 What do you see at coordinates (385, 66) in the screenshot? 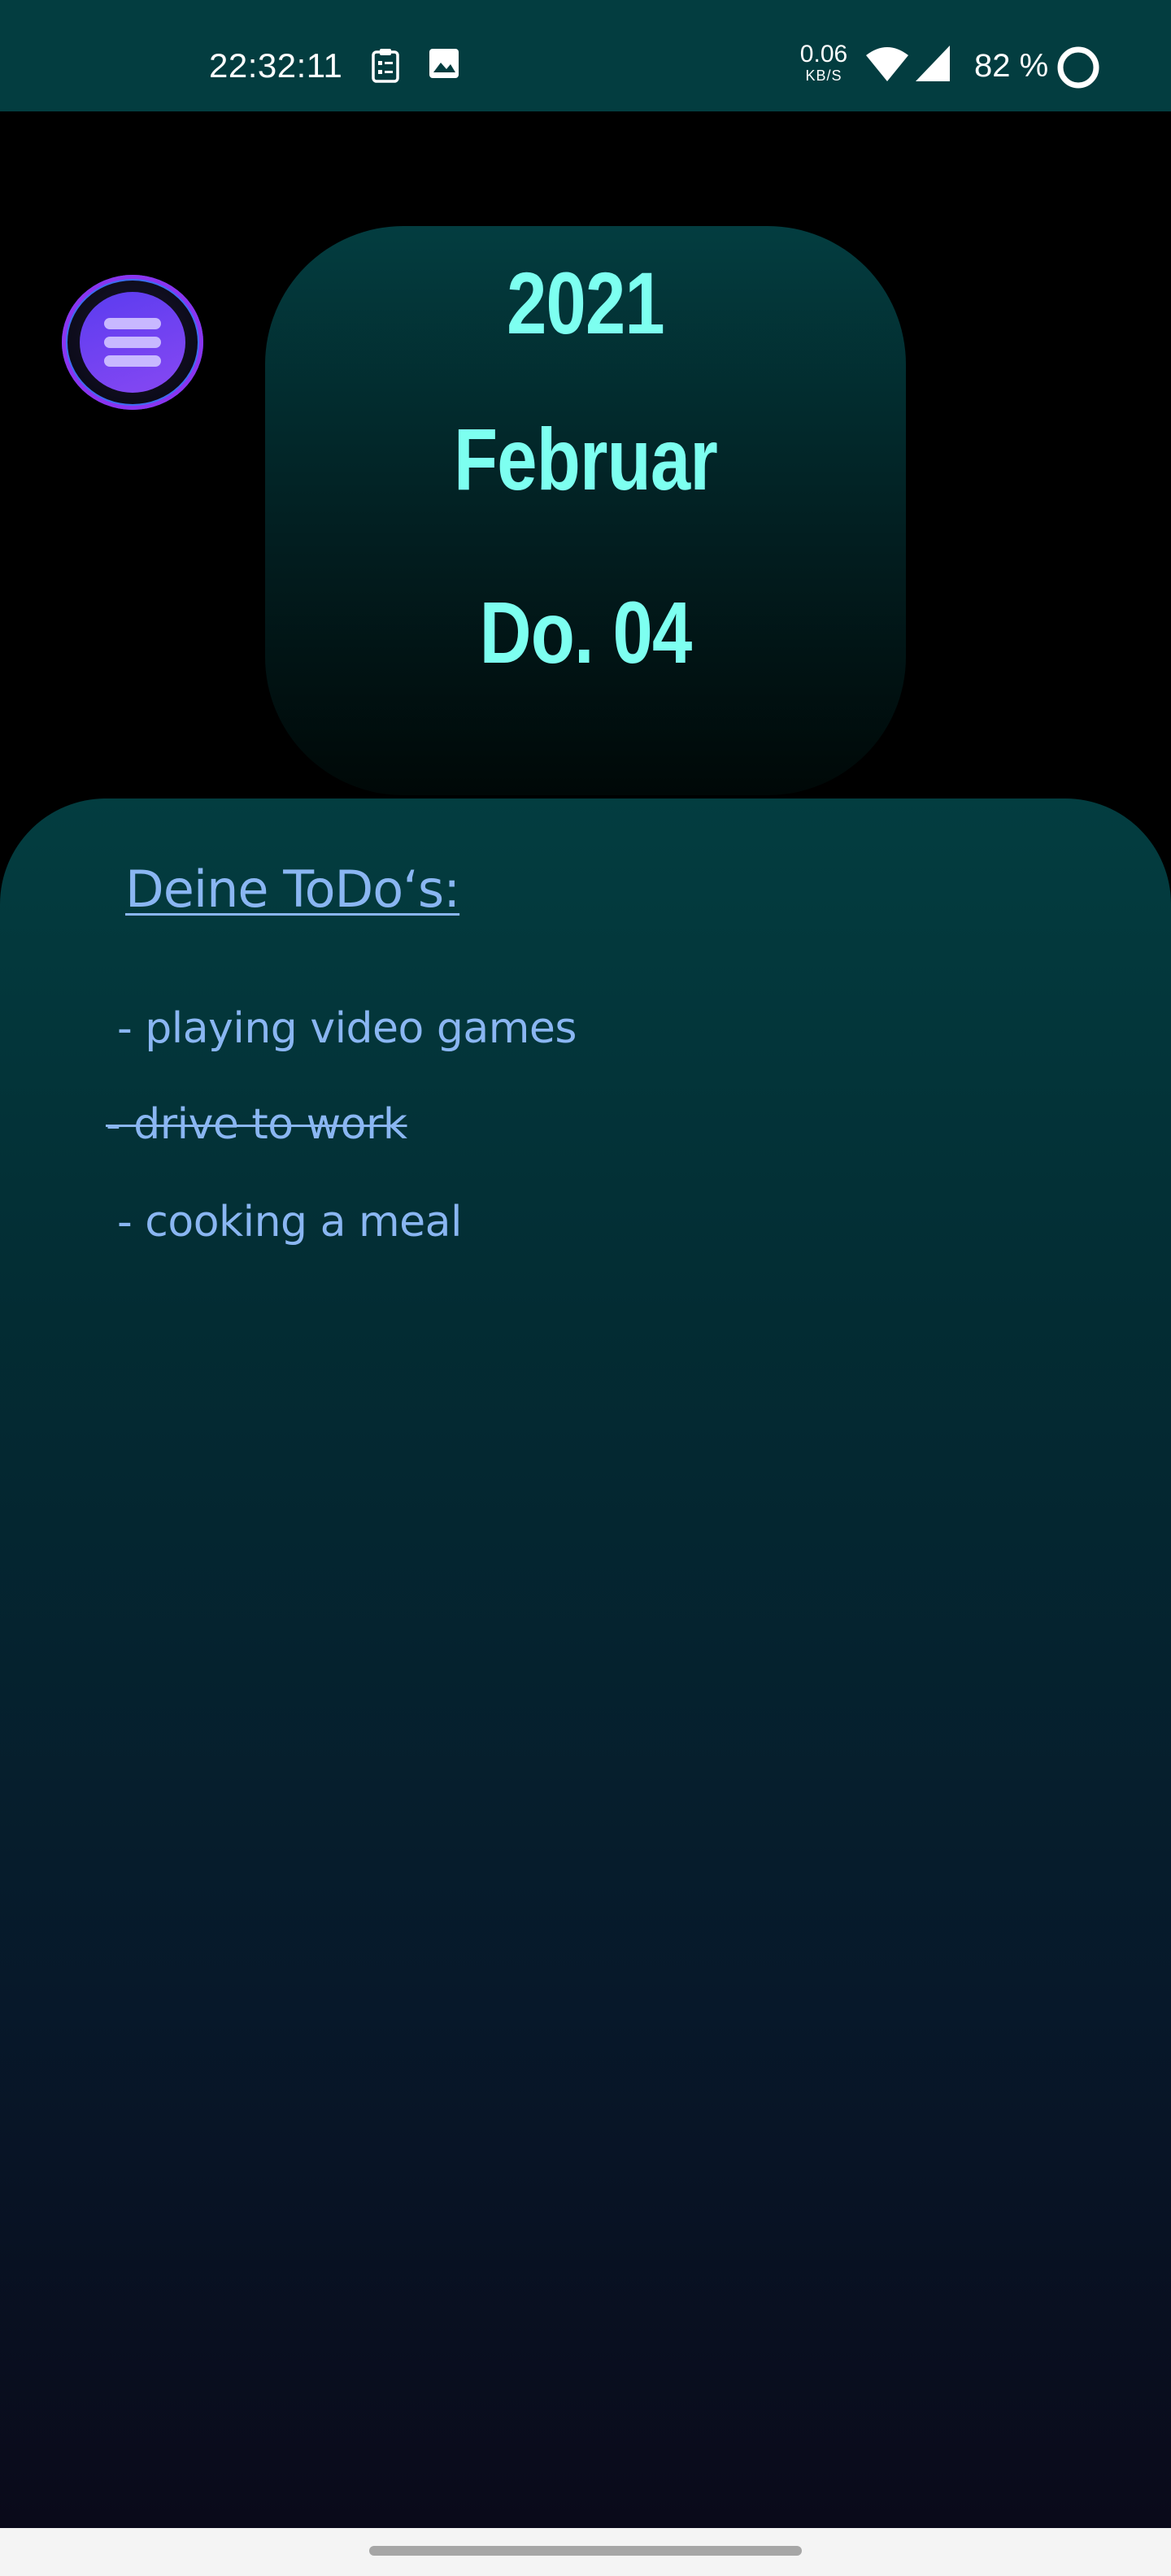
I see `clipboard-icon` at bounding box center [385, 66].